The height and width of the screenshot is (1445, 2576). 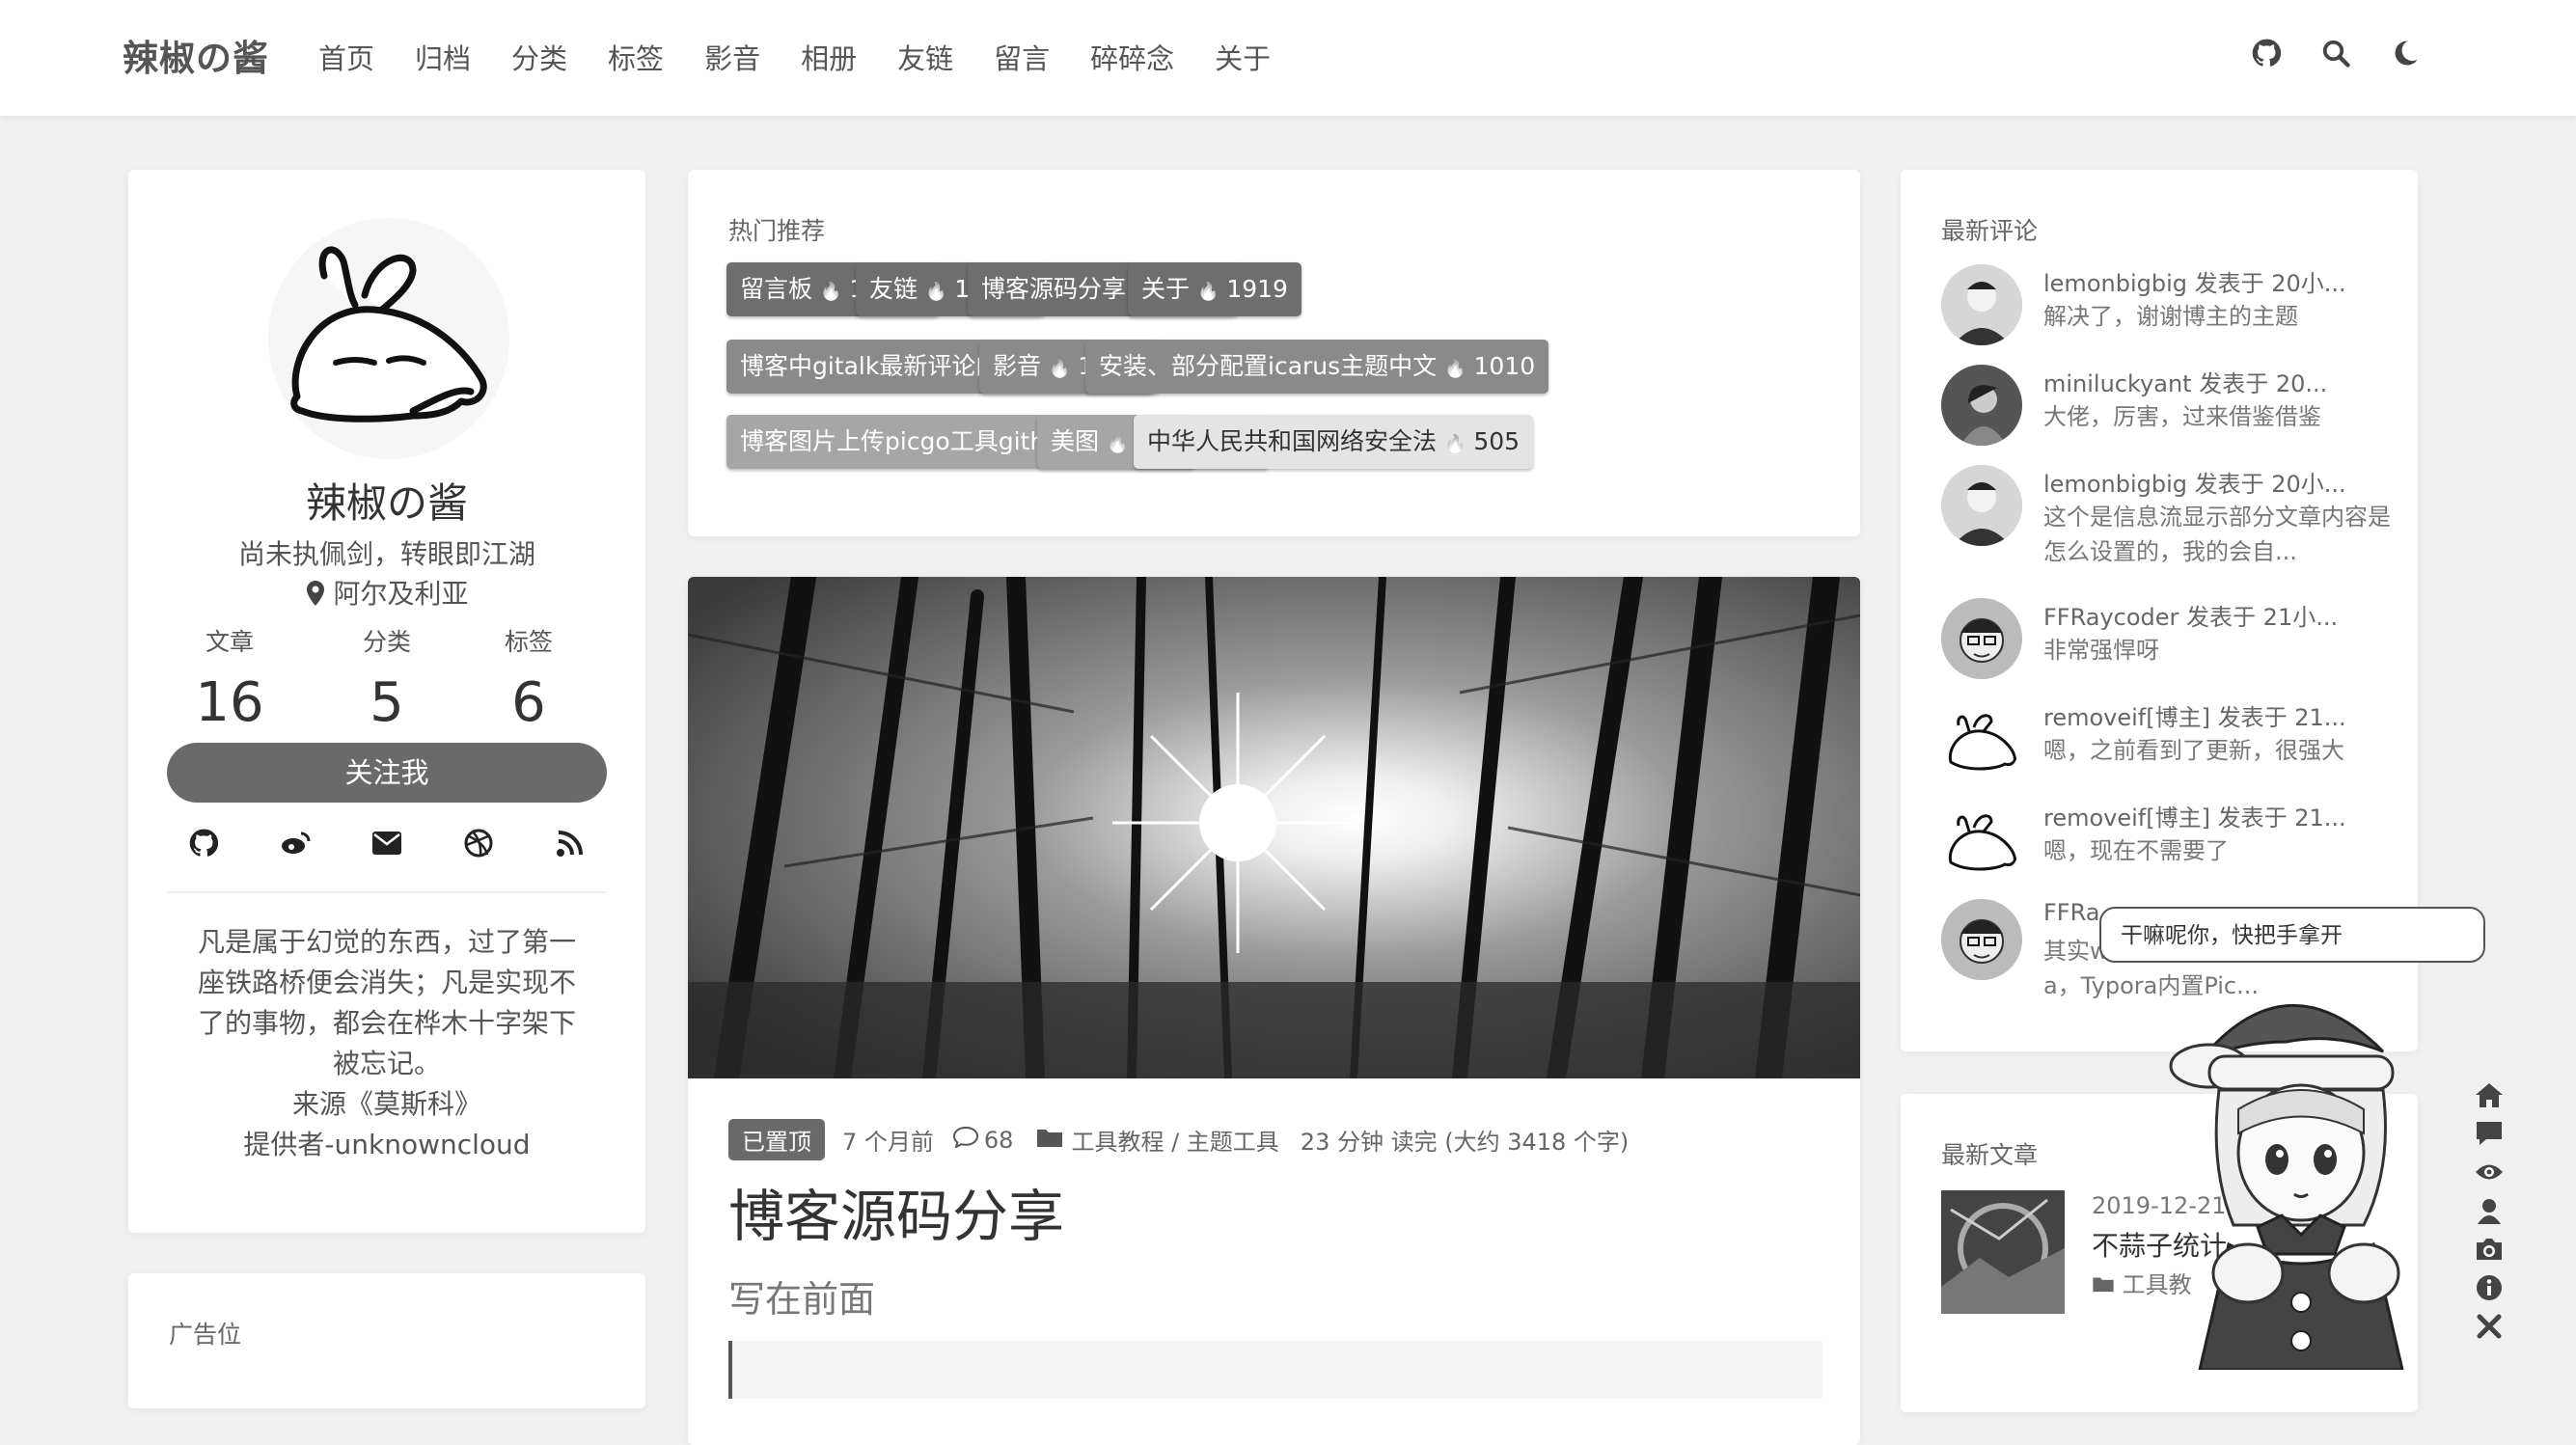 What do you see at coordinates (387, 982) in the screenshot?
I see `quote-line: 座铁路桥便会消失；凡是实现不` at bounding box center [387, 982].